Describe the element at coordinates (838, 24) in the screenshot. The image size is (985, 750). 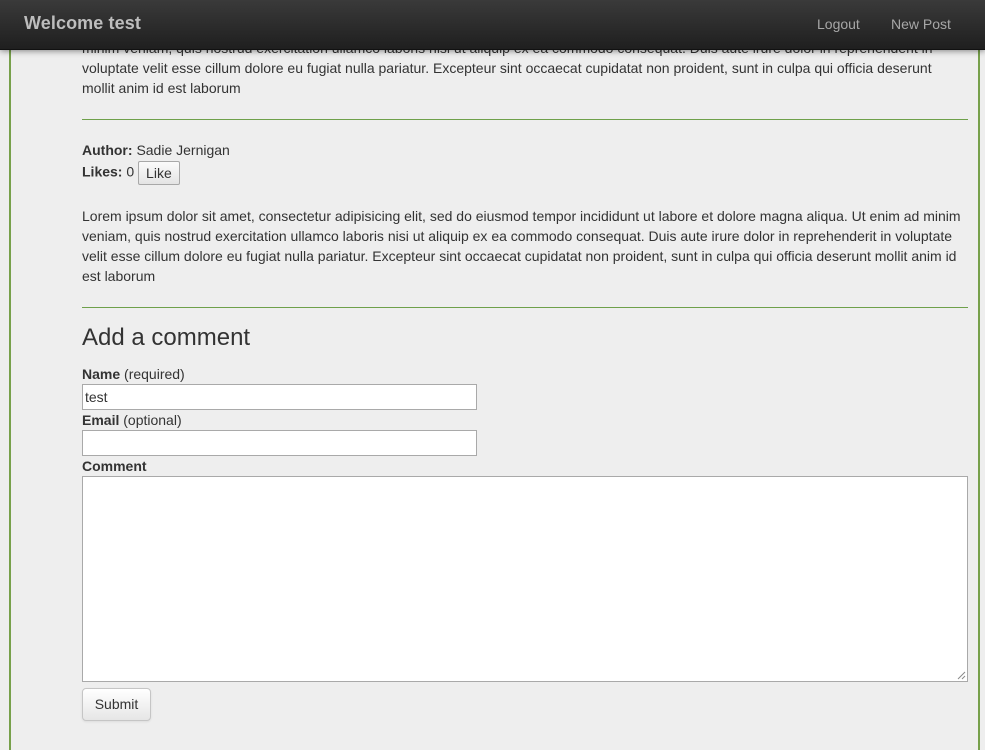
I see `logout-link: Logout` at that location.